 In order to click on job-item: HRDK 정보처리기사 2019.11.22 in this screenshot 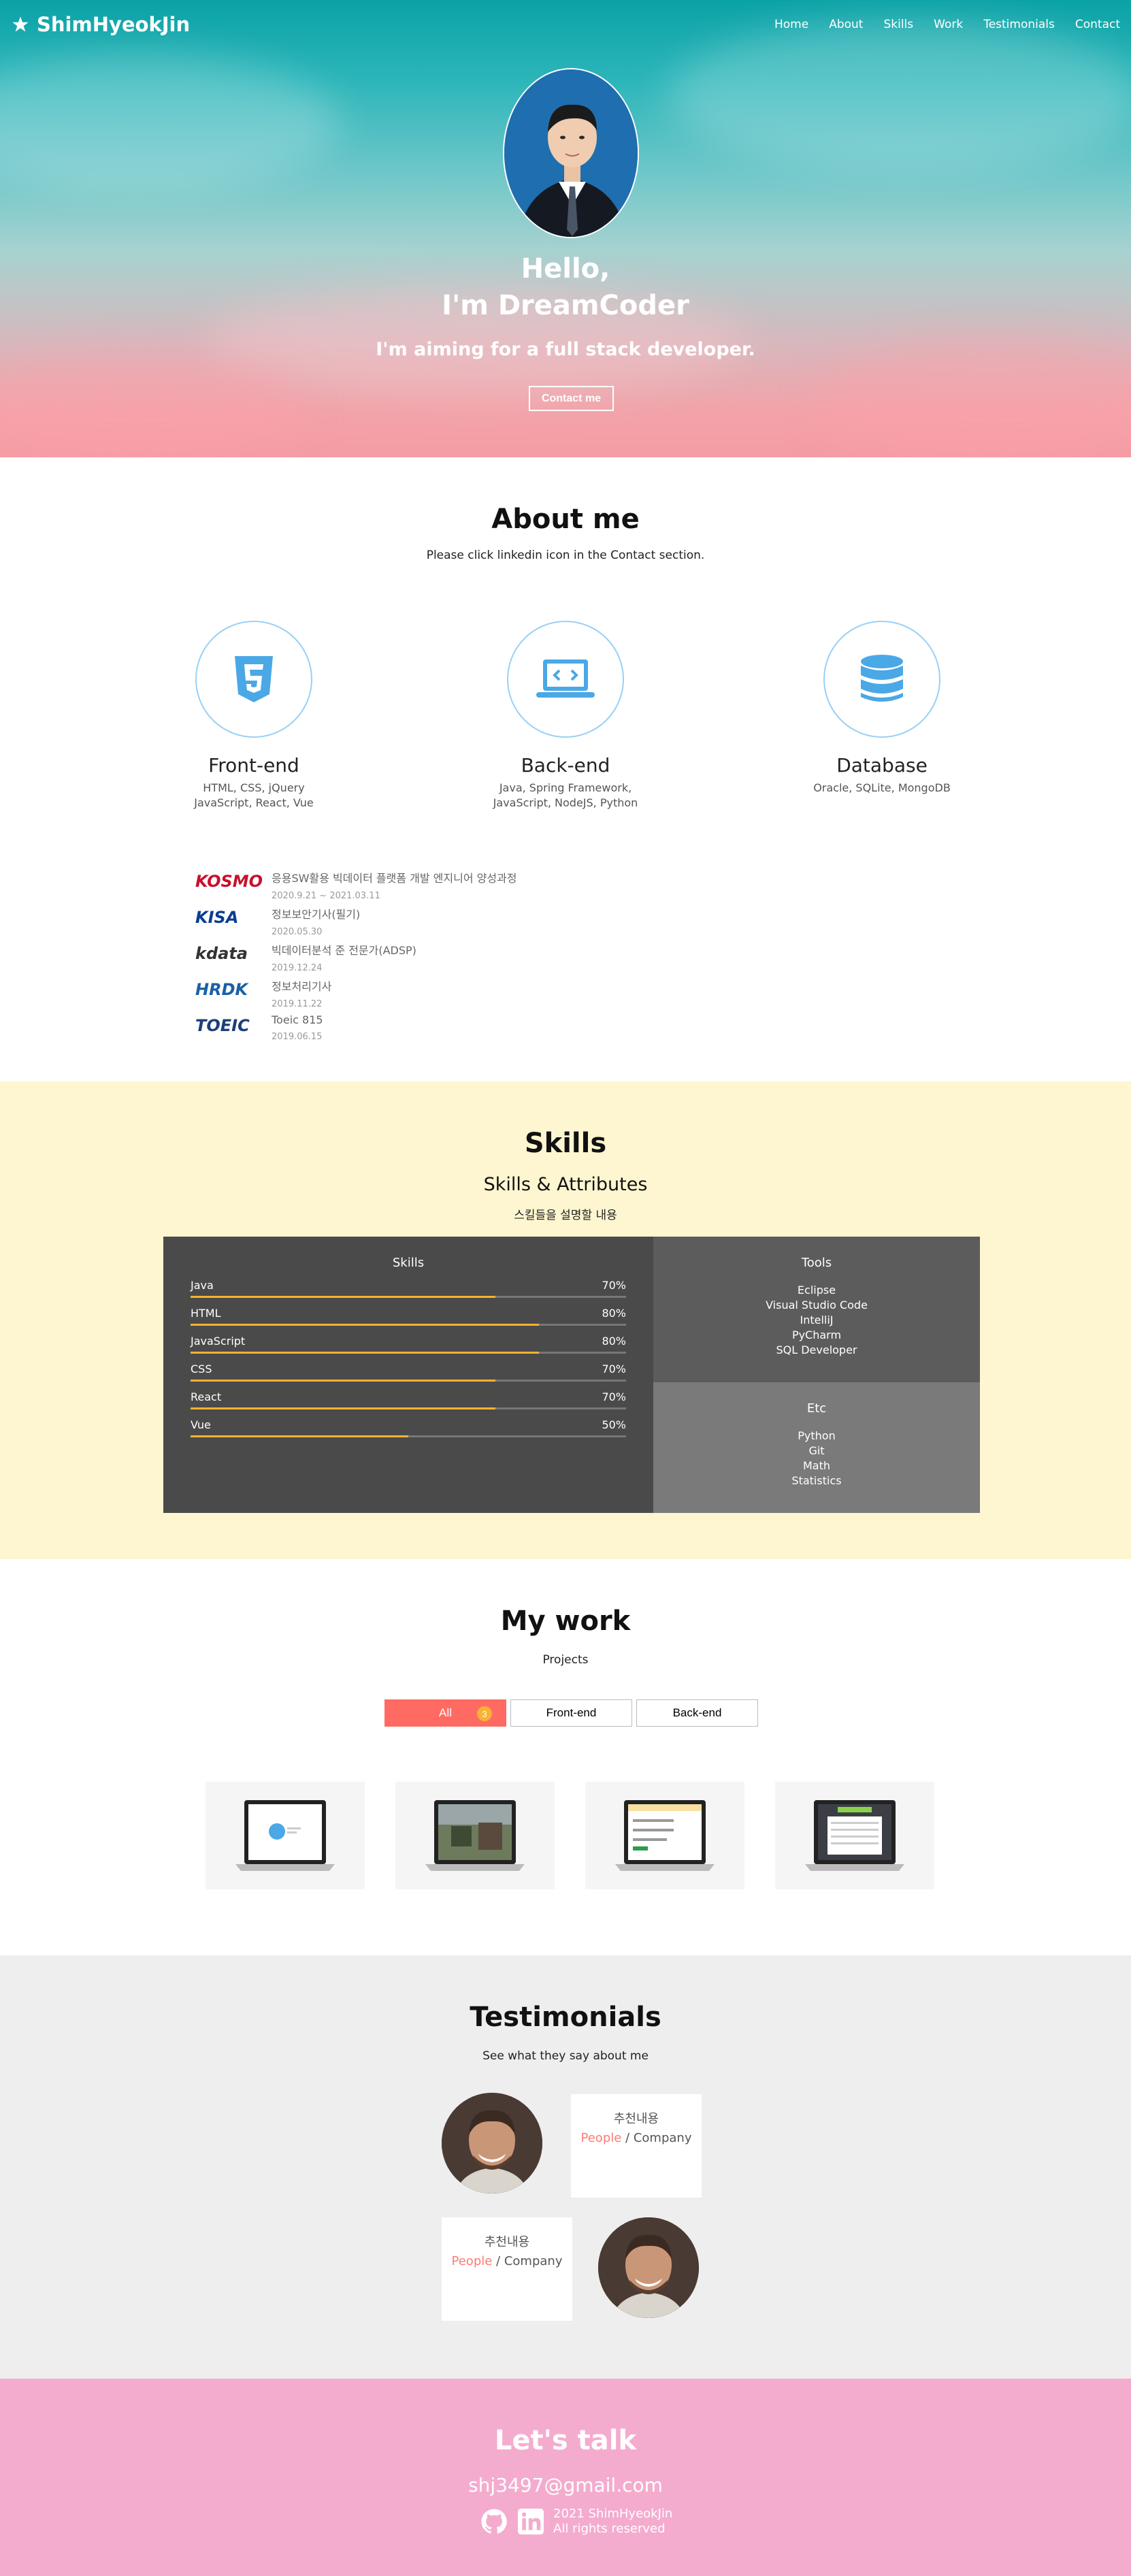, I will do `click(356, 995)`.